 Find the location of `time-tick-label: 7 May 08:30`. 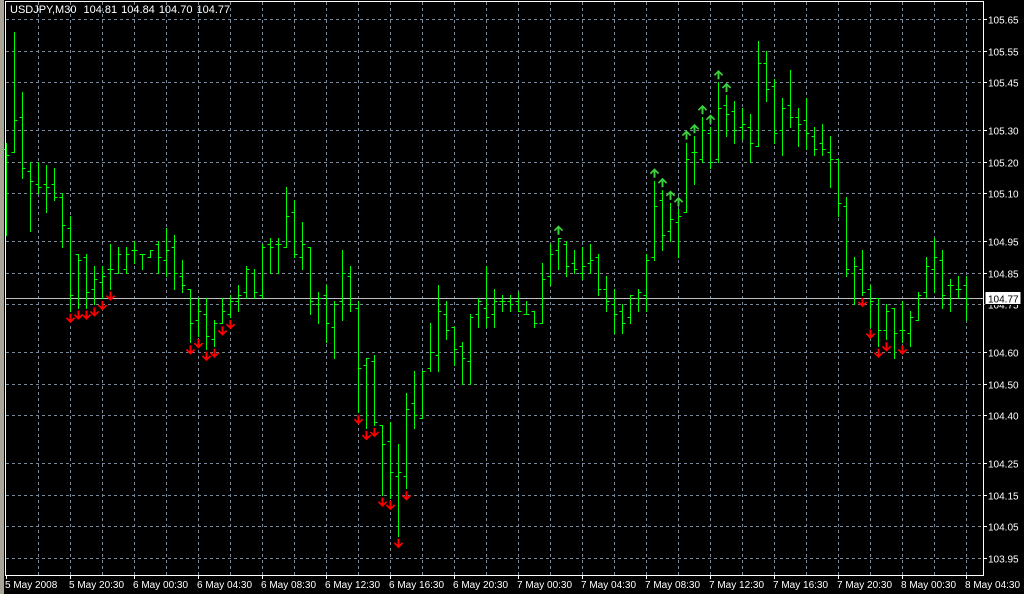

time-tick-label: 7 May 08:30 is located at coordinates (672, 585).